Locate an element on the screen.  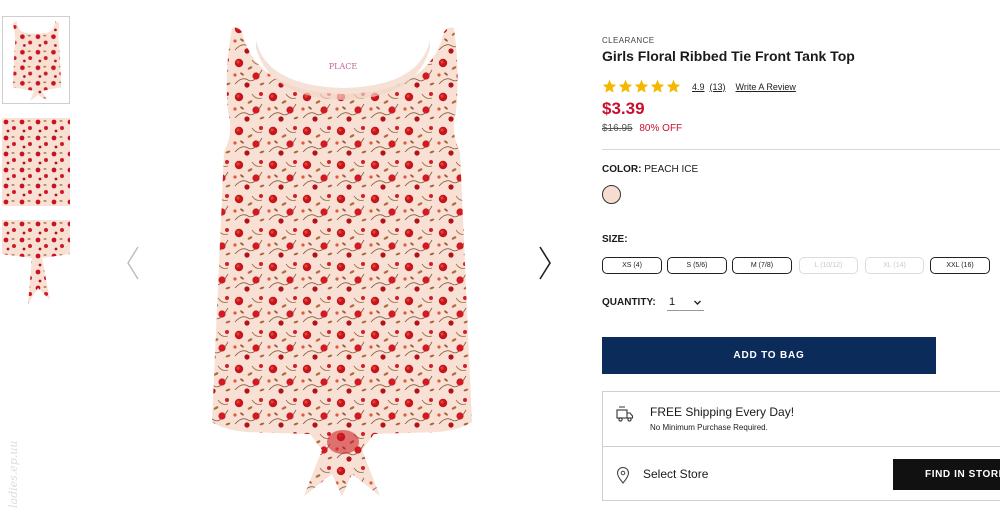
rating-row: 4.9 (13) Write A Review is located at coordinates (699, 86).